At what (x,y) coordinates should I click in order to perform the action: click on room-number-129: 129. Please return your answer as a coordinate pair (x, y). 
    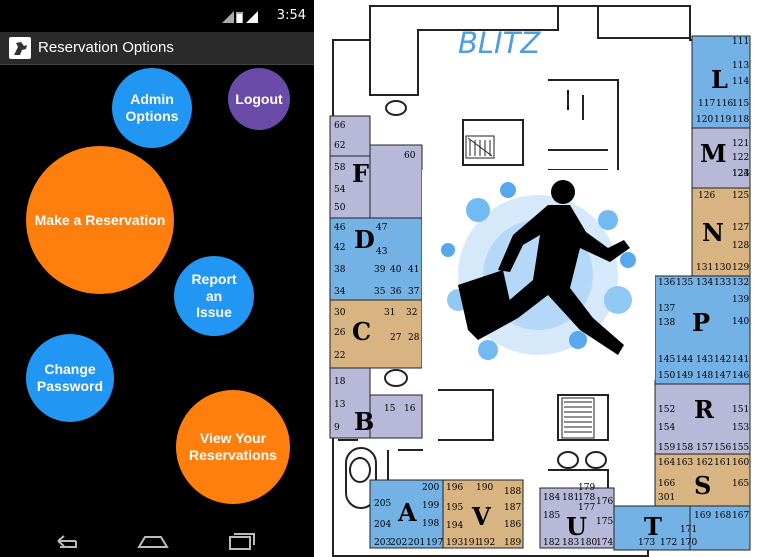
    Looking at the image, I should click on (740, 268).